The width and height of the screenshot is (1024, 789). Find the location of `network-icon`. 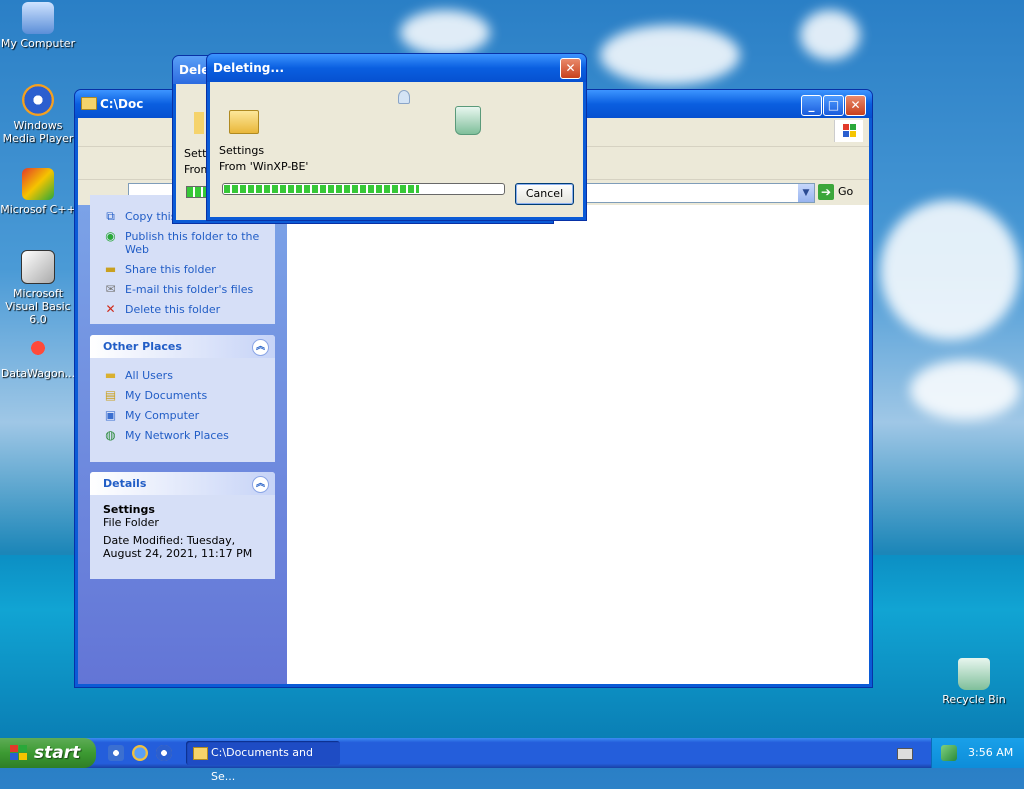

network-icon is located at coordinates (949, 753).